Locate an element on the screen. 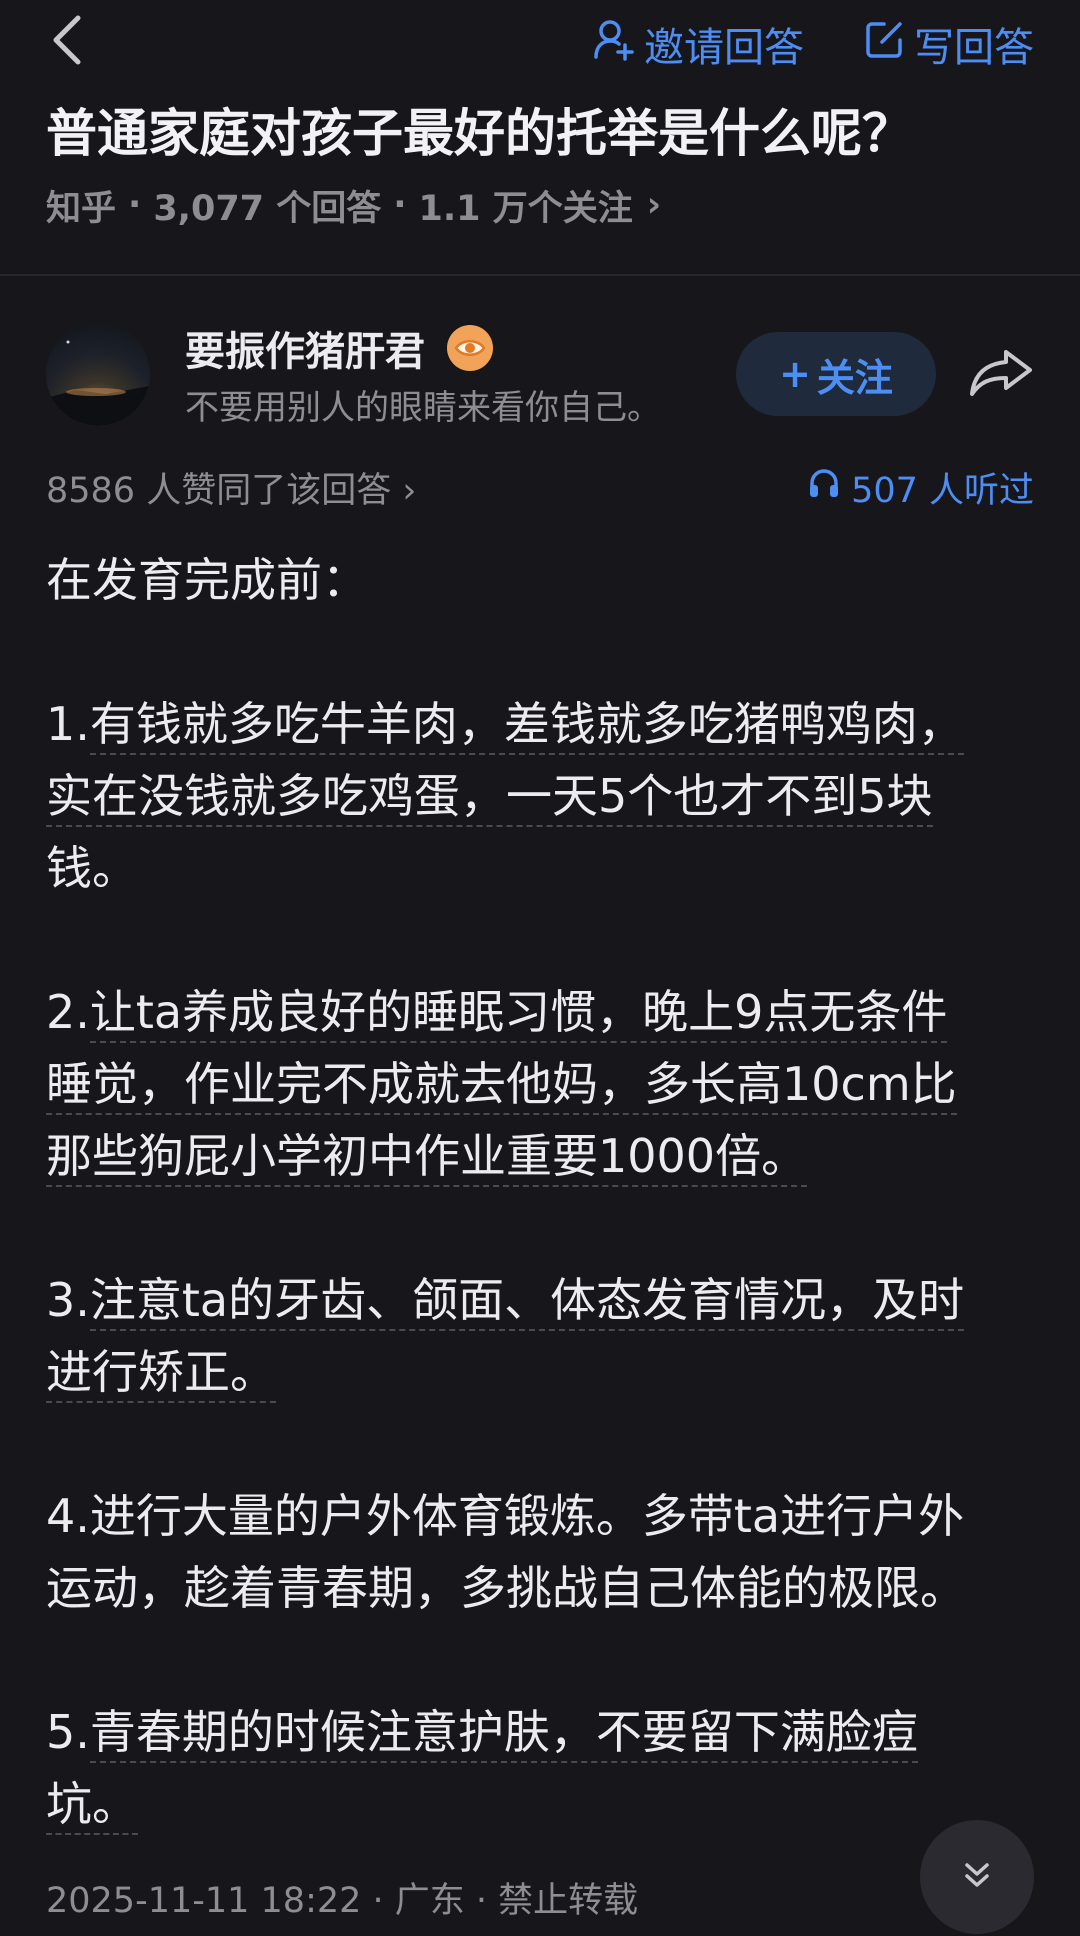 The image size is (1080, 1936). invite-answer-label: 邀请回答 is located at coordinates (724, 48).